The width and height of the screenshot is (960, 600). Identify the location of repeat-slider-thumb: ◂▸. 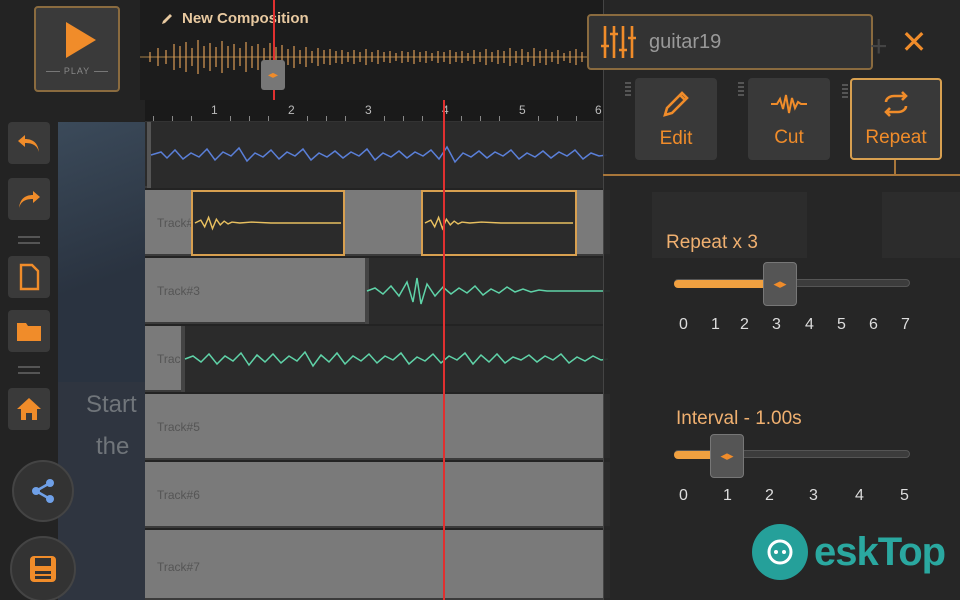
(780, 284).